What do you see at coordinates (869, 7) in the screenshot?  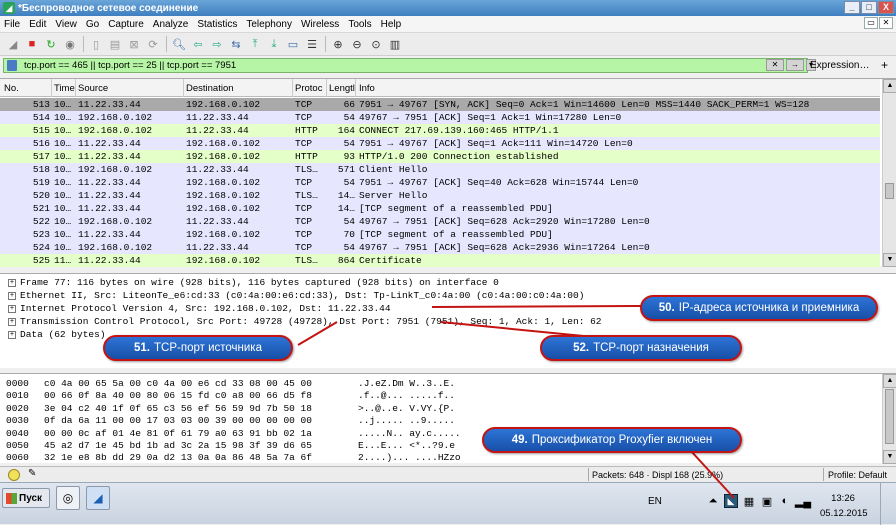 I see `maximize-button: □` at bounding box center [869, 7].